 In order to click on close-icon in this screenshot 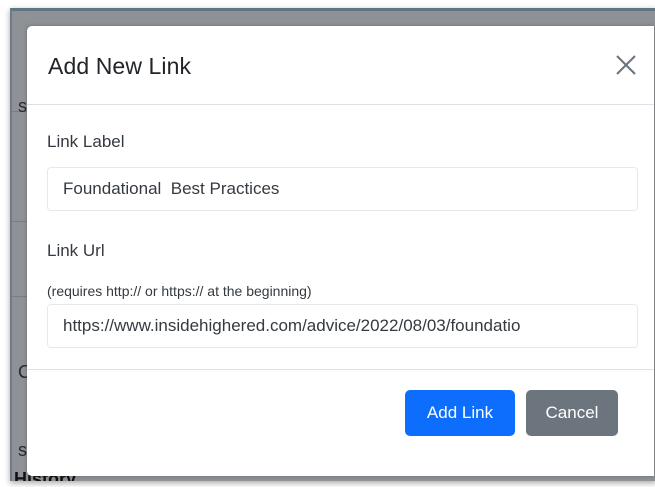, I will do `click(626, 65)`.